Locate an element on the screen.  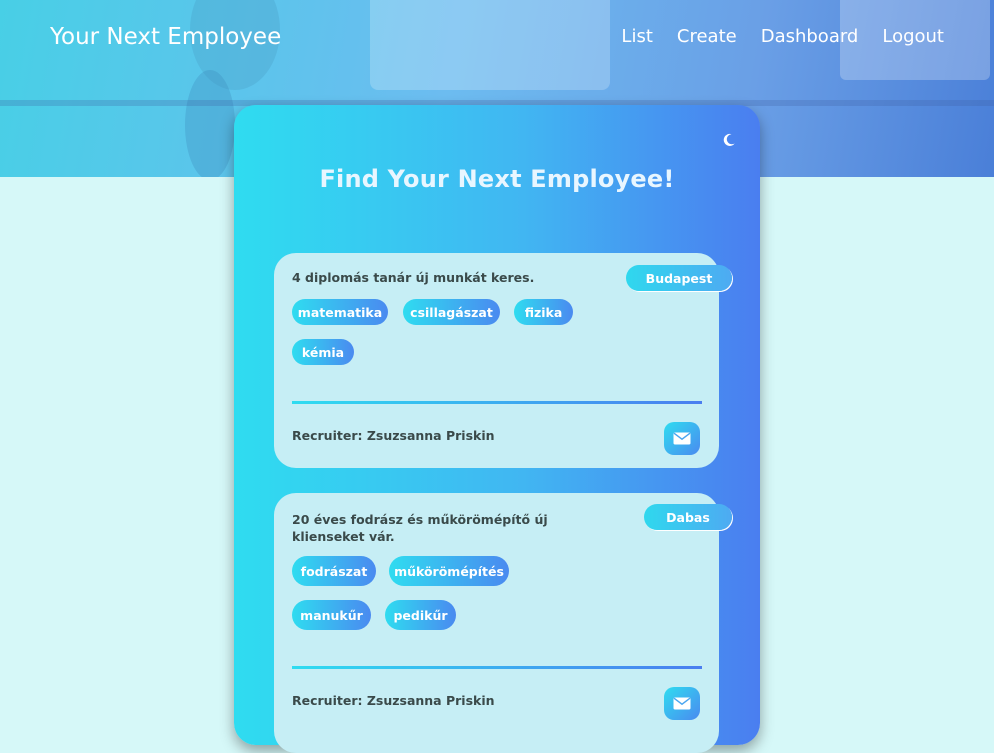
moon-icon is located at coordinates (729, 140).